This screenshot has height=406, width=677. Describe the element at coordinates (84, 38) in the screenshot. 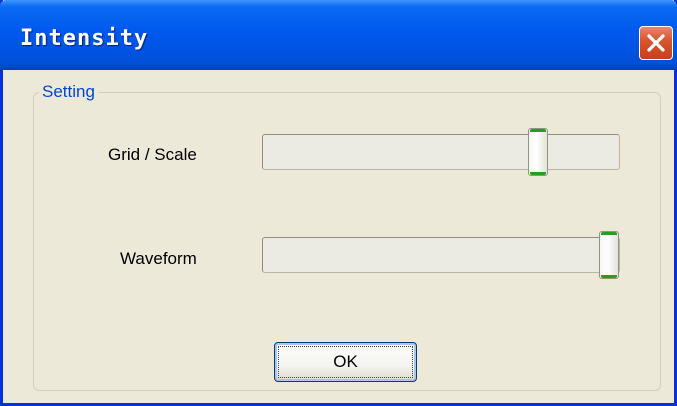

I see `window-title: Intensity` at that location.